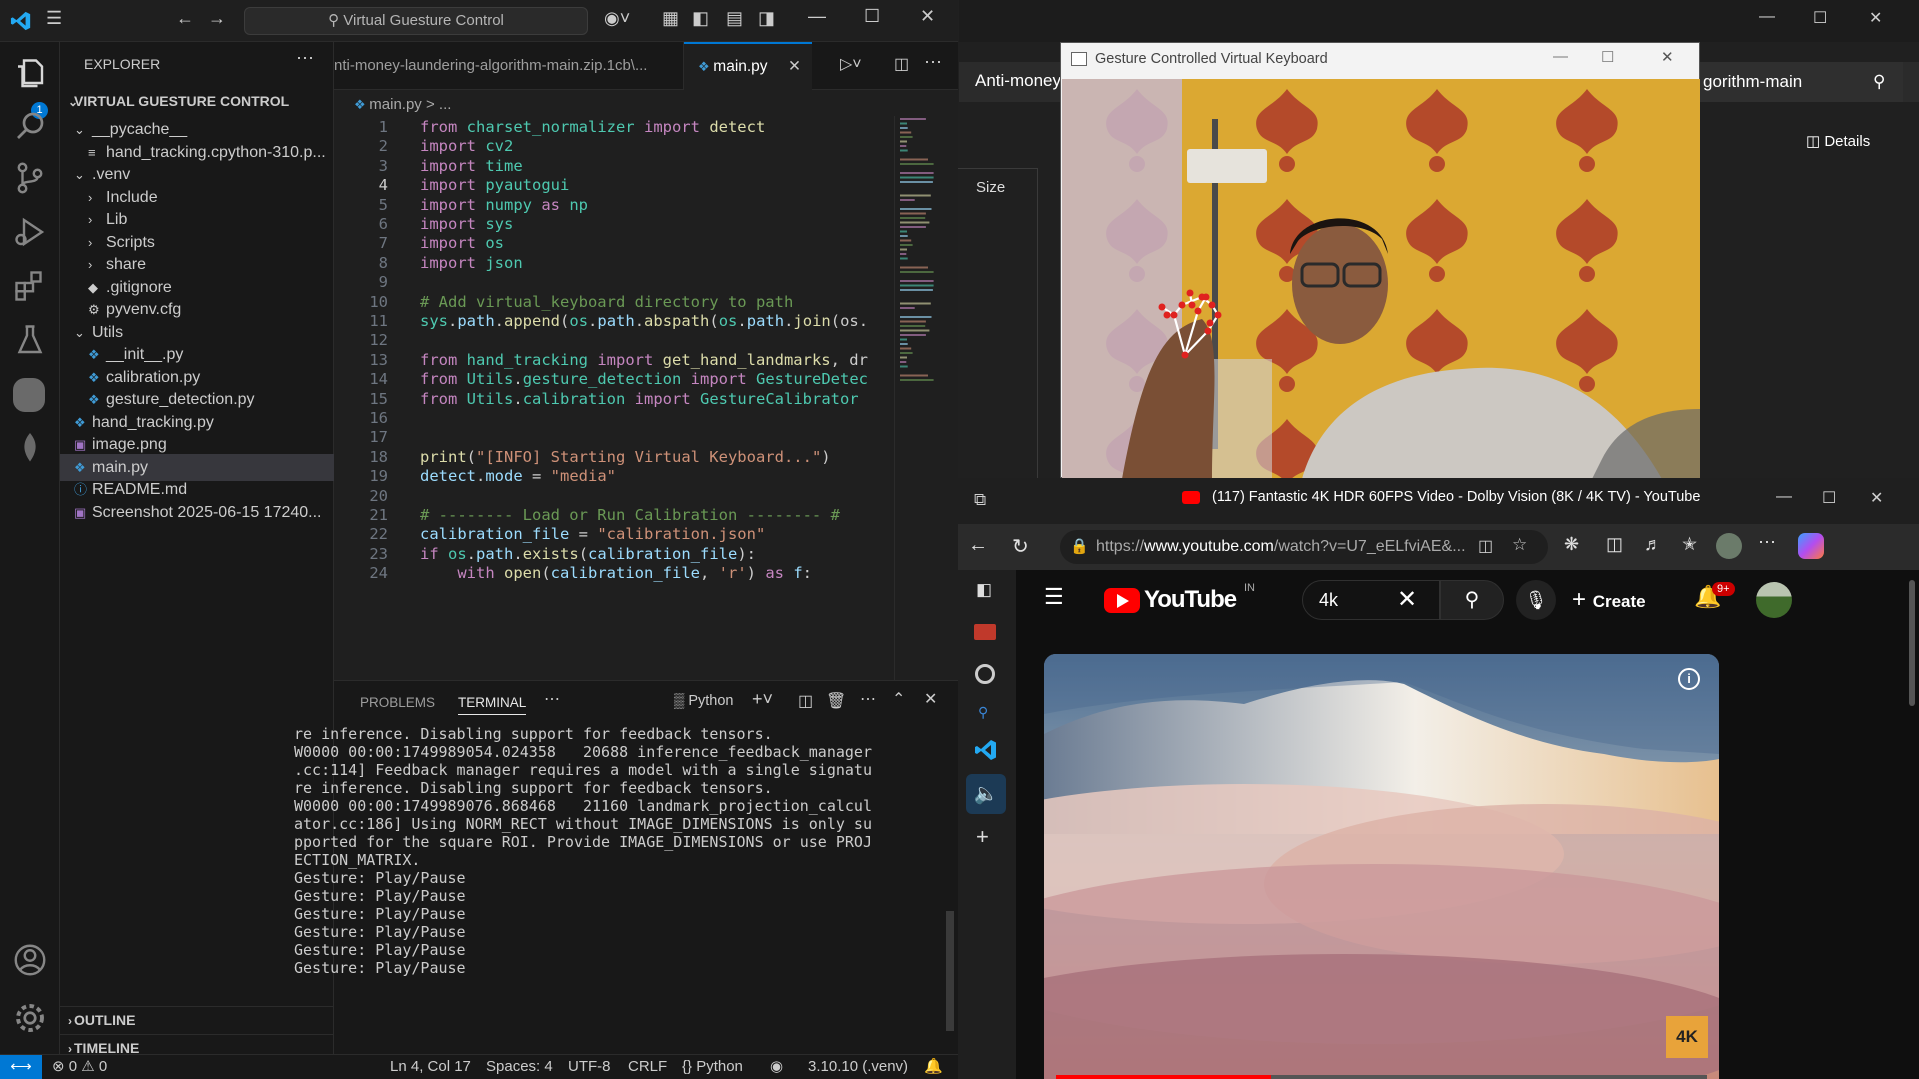 The image size is (1919, 1079). I want to click on voice-search-mic-icon: 🎙, so click(1536, 600).